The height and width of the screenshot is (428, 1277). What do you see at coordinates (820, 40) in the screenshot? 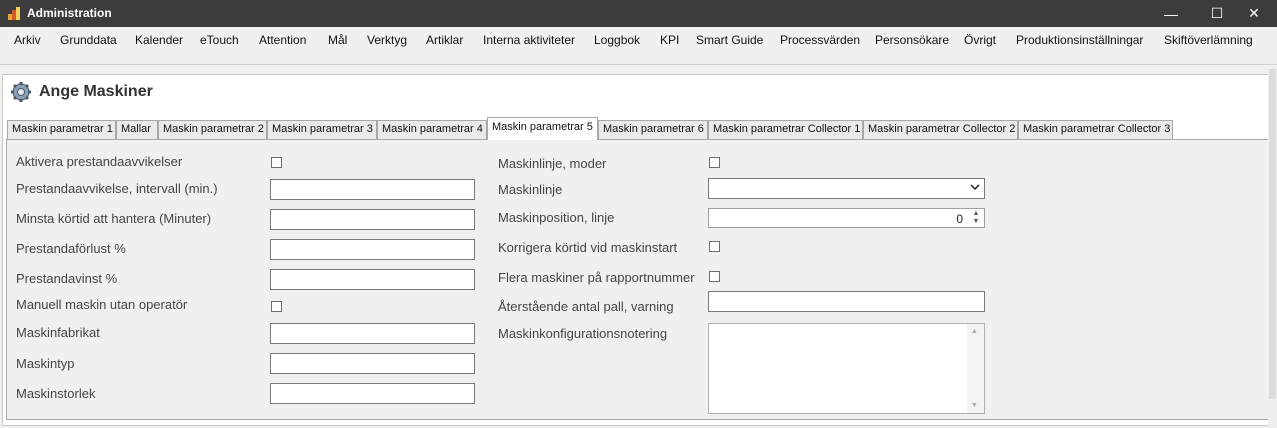
I see `menu-processvarden: Processvärden` at bounding box center [820, 40].